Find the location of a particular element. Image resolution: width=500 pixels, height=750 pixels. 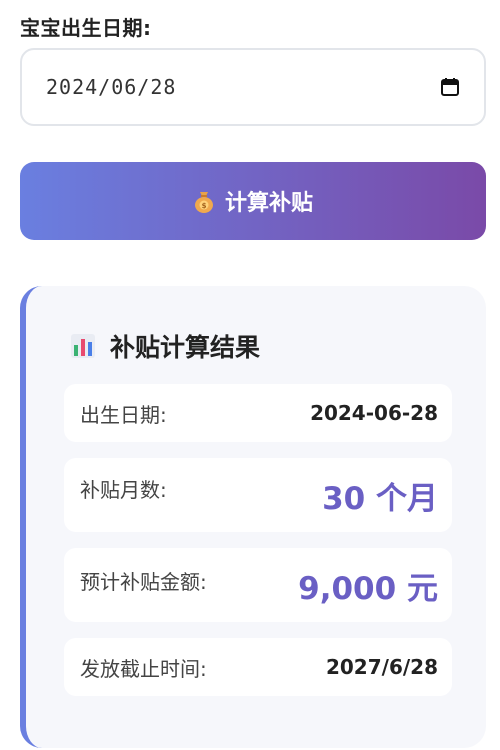

bar-chart-icon is located at coordinates (83, 346).